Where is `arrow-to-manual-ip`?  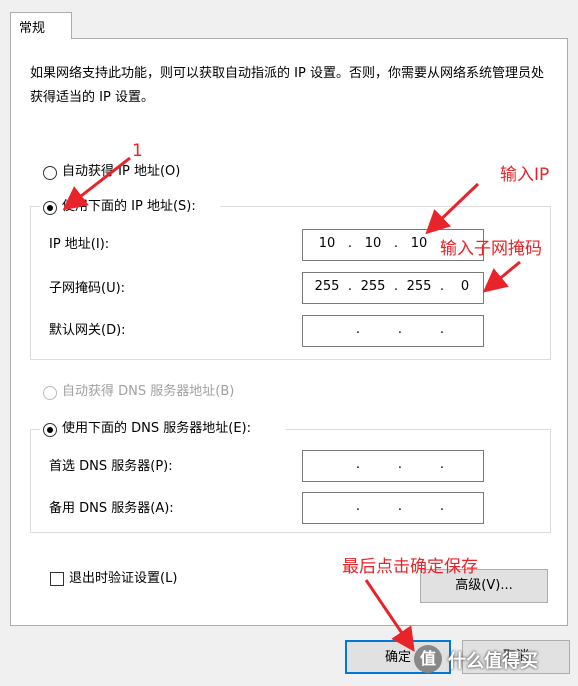
arrow-to-manual-ip is located at coordinates (96, 183).